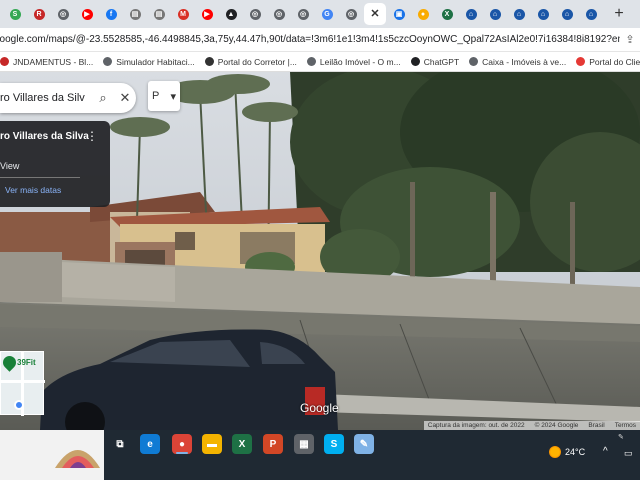 The height and width of the screenshot is (480, 640). I want to click on tab-home-3: ⌂, so click(519, 14).